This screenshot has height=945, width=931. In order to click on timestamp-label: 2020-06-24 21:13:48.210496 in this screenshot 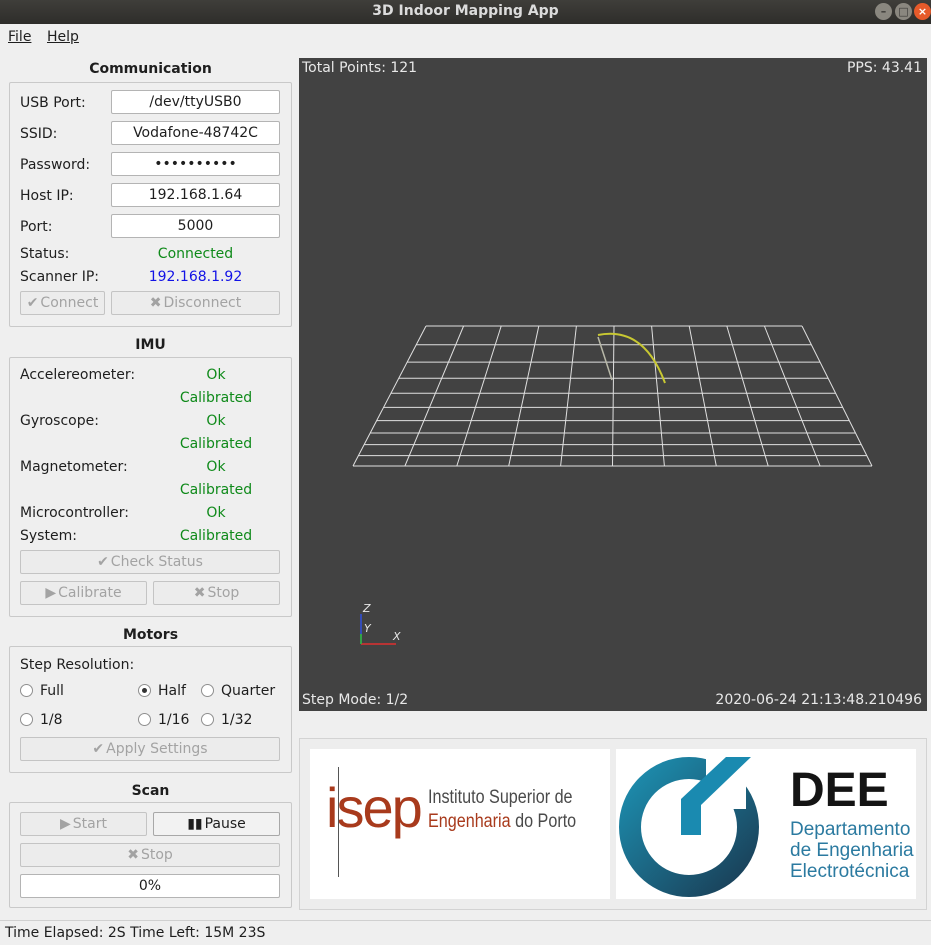, I will do `click(818, 700)`.